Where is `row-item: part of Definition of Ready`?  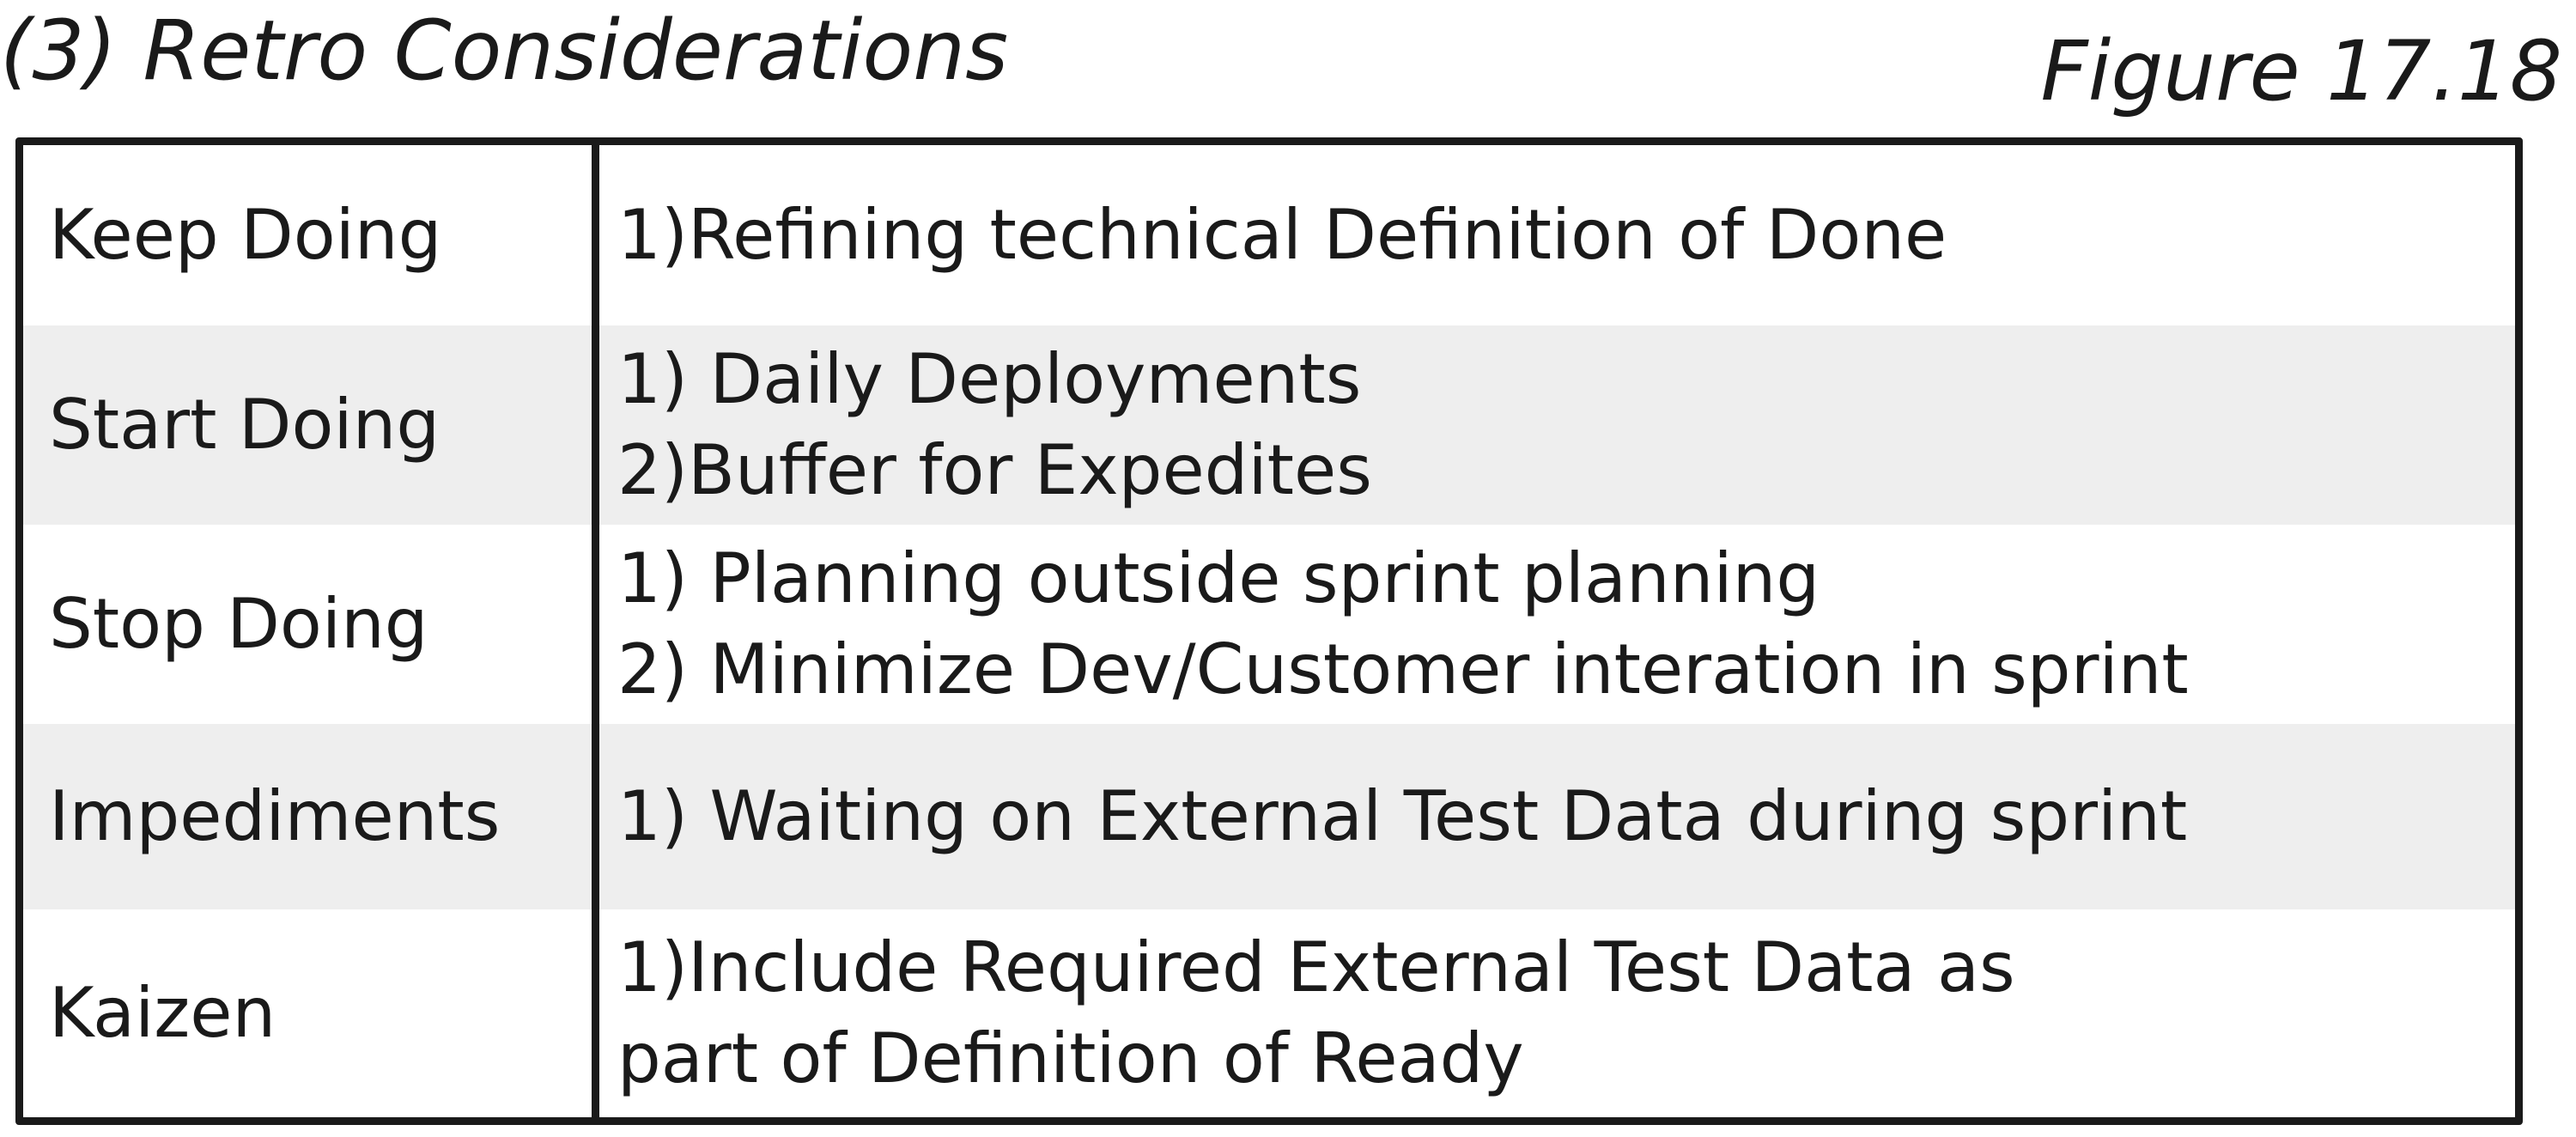 row-item: part of Definition of Ready is located at coordinates (1071, 1058).